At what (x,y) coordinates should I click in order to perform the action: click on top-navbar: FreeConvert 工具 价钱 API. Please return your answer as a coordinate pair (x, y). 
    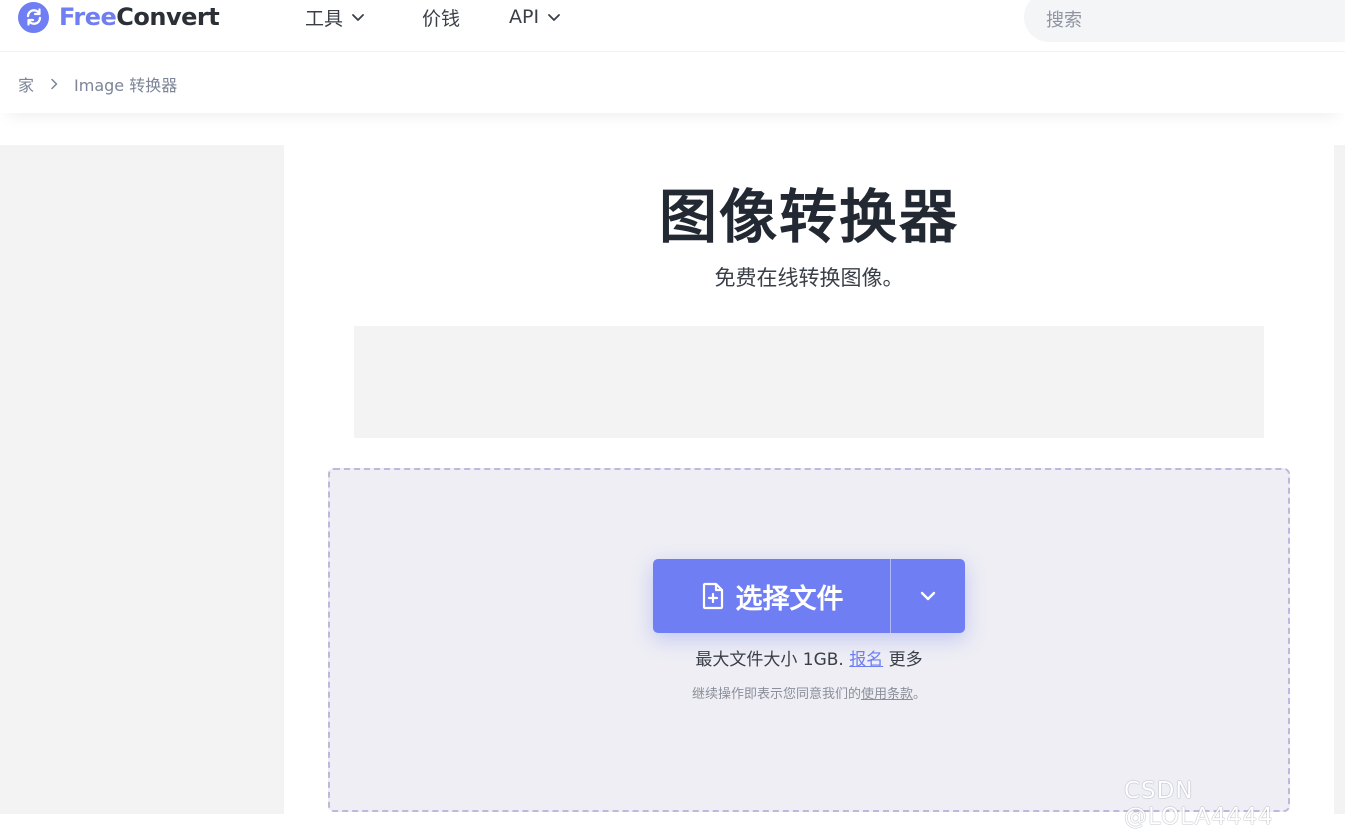
    Looking at the image, I should click on (672, 26).